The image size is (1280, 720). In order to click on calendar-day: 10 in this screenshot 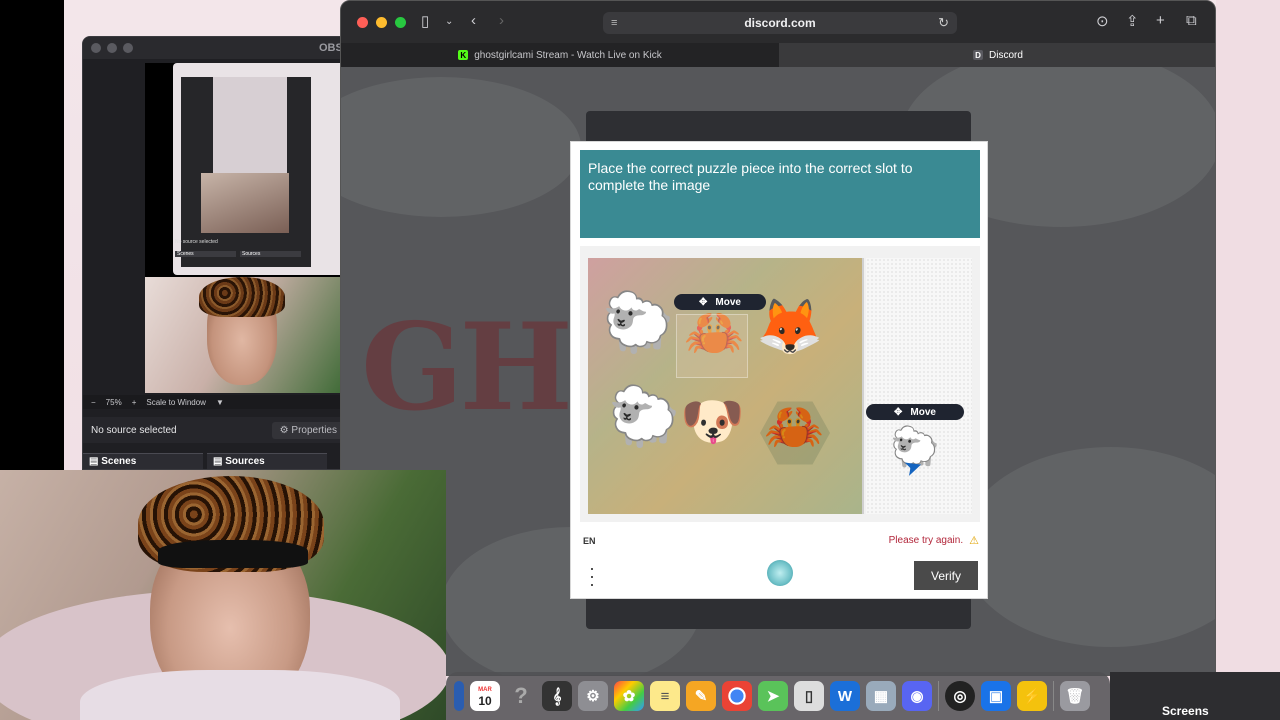, I will do `click(485, 701)`.